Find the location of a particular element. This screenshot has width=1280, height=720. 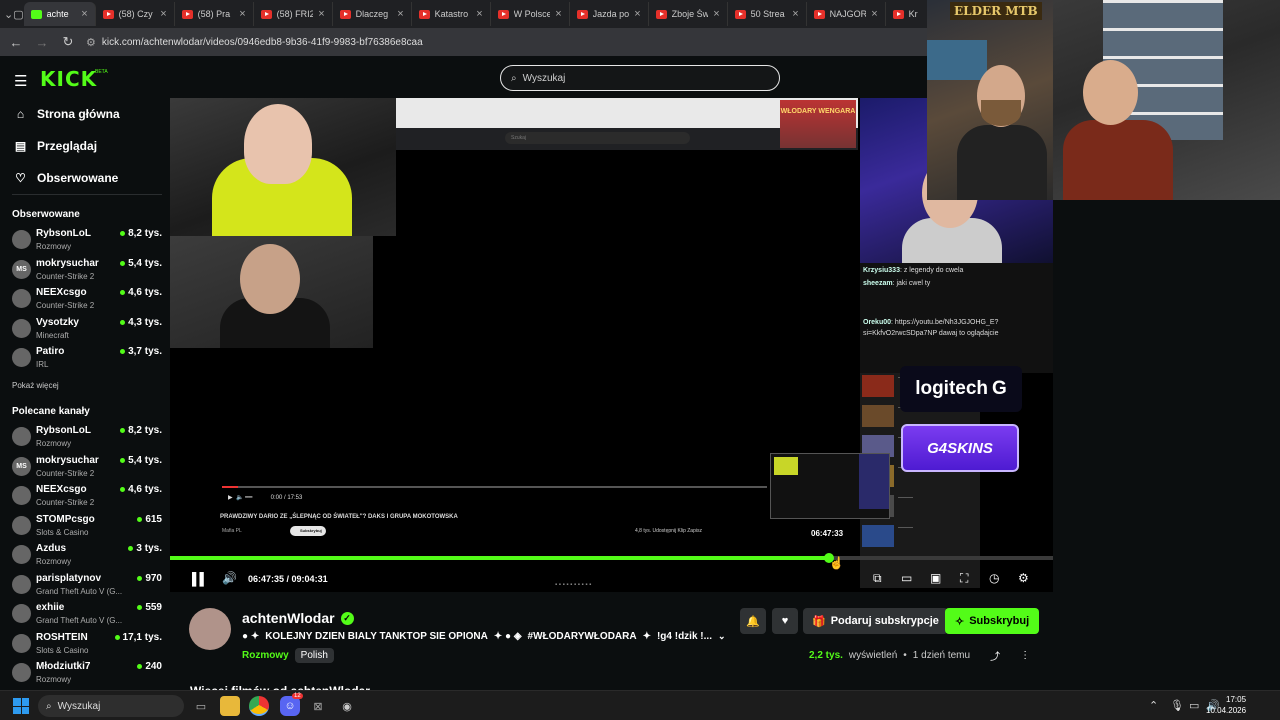

windows-start-icon is located at coordinates (21, 706).